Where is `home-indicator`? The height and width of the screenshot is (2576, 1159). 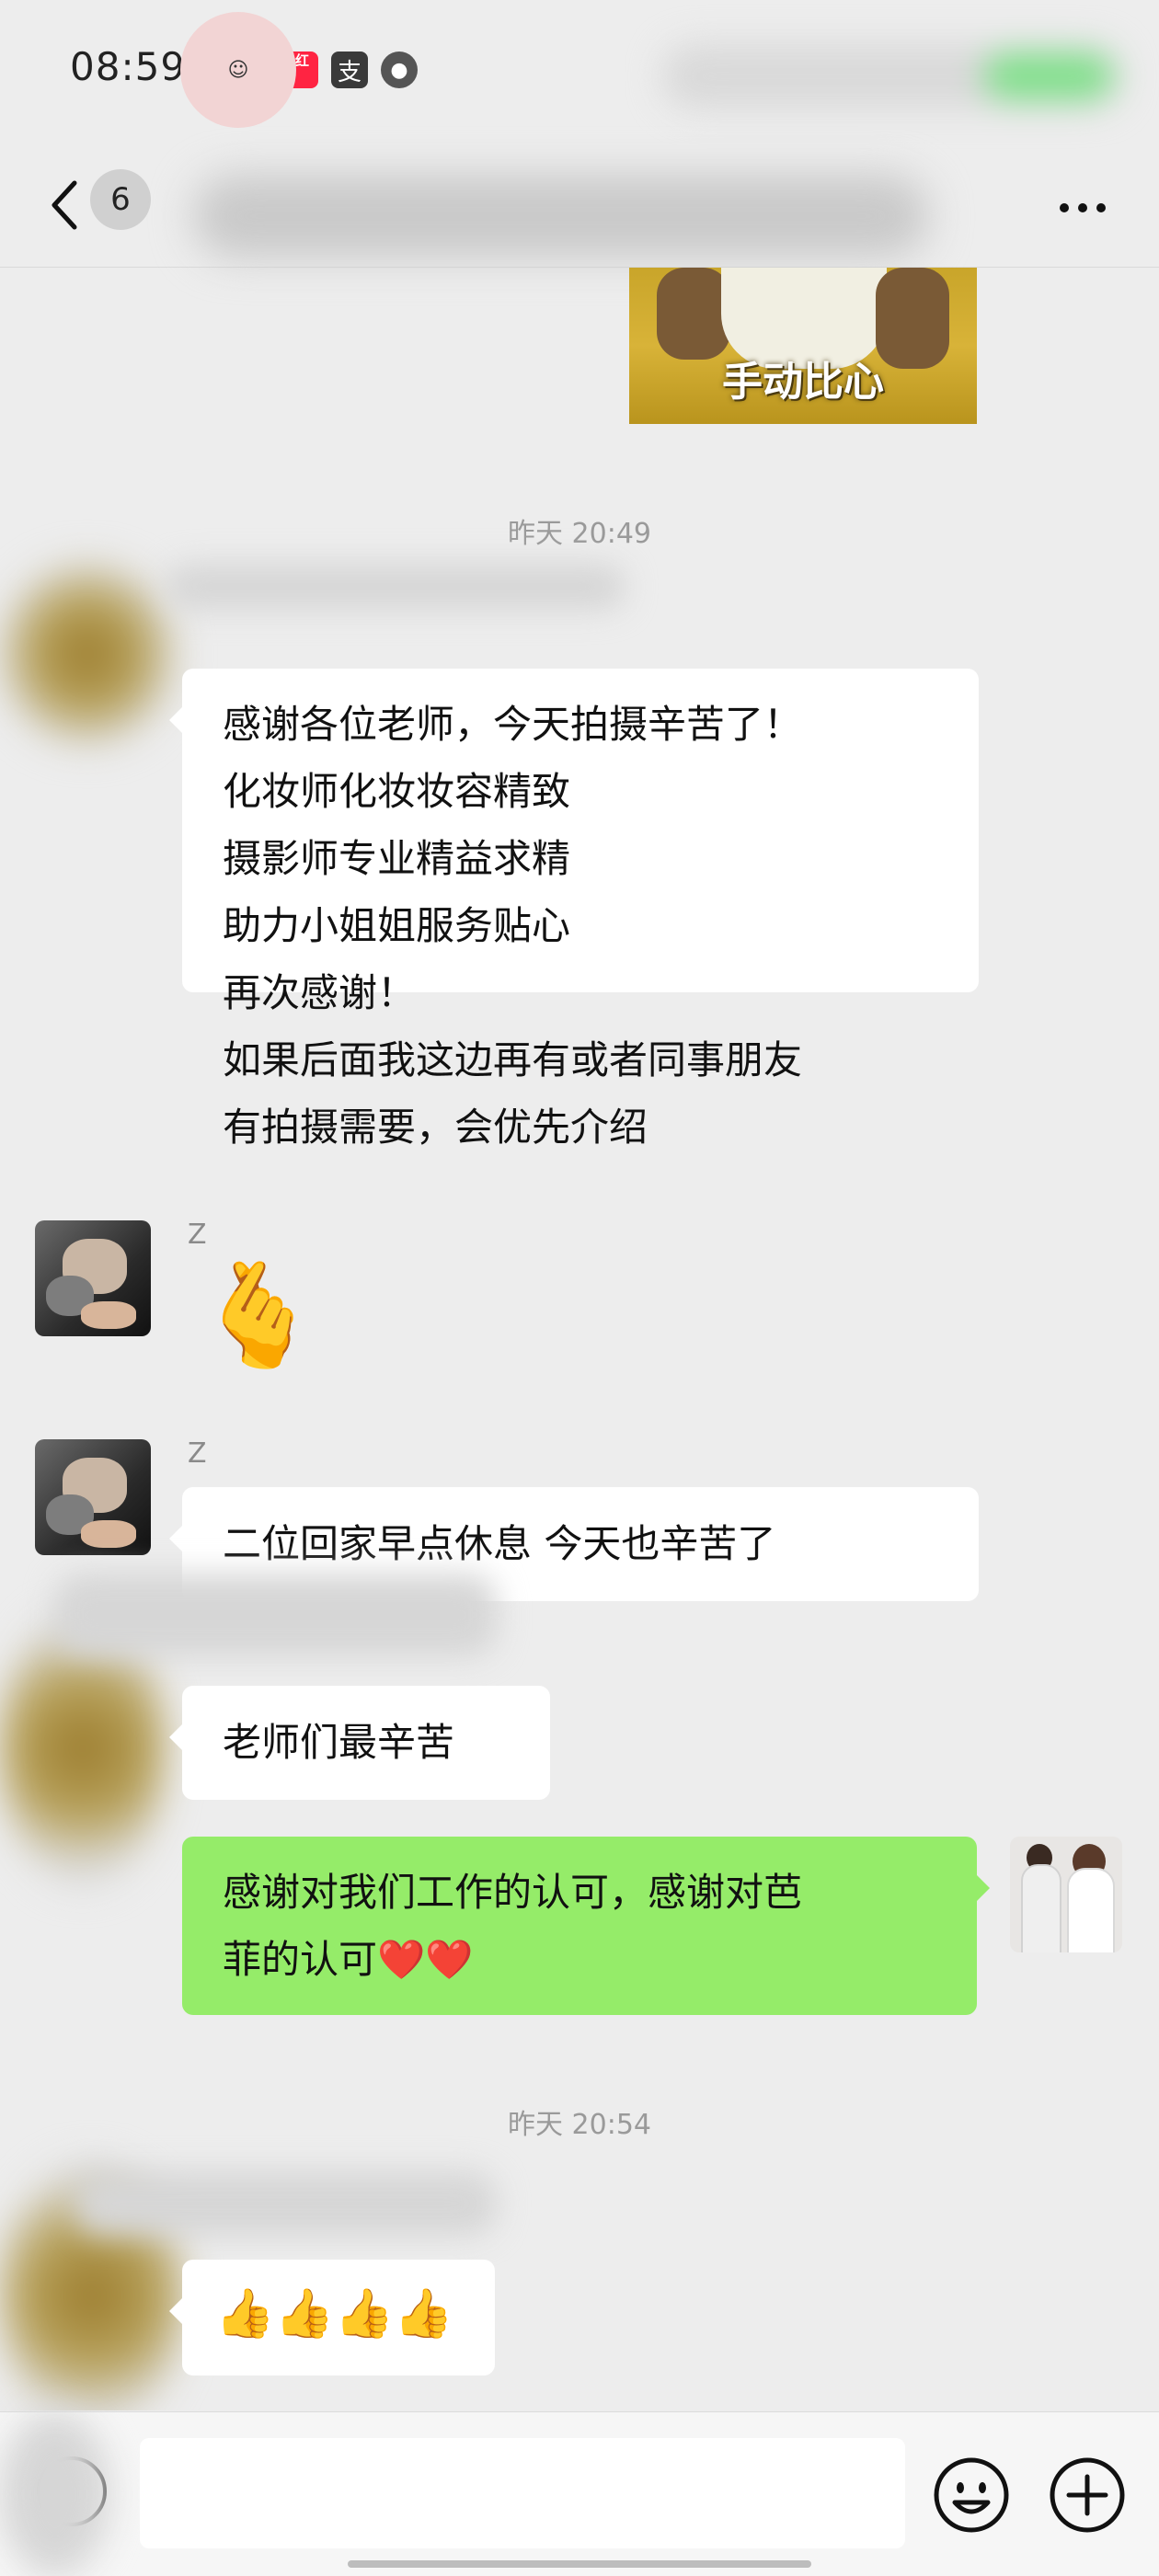 home-indicator is located at coordinates (579, 2564).